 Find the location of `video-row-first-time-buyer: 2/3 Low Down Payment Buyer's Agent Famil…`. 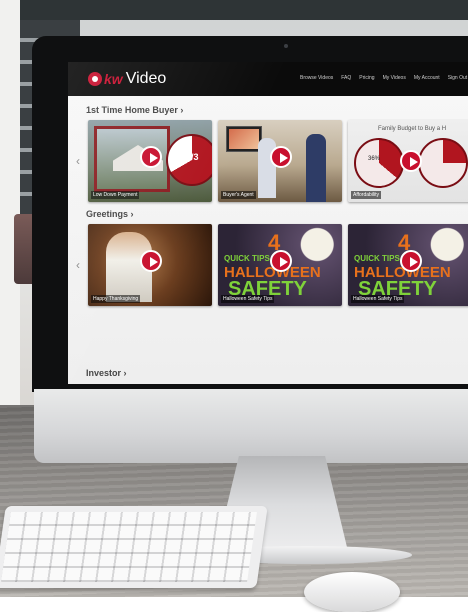

video-row-first-time-buyer: 2/3 Low Down Payment Buyer's Agent Famil… is located at coordinates (278, 161).